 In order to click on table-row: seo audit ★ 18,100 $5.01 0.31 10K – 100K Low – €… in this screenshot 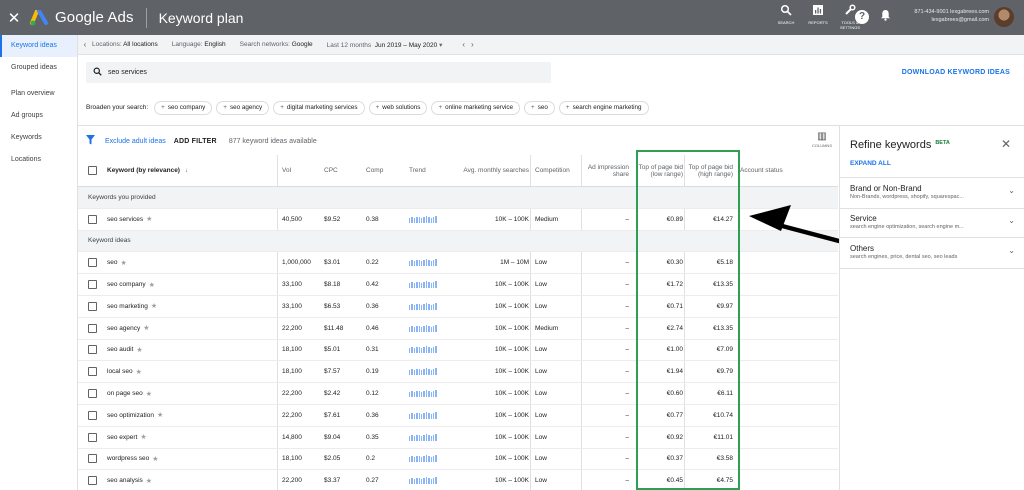, I will do `click(458, 350)`.